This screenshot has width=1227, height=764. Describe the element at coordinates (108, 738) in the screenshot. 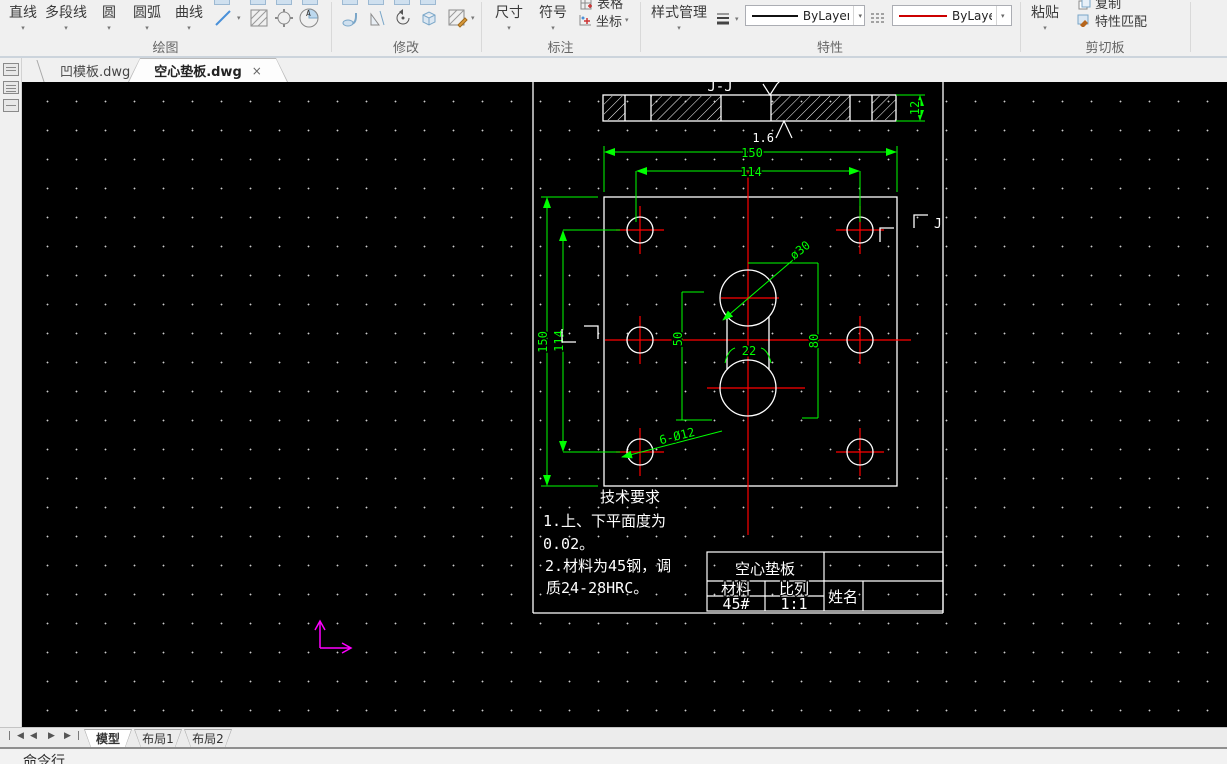

I see `tab-model: 模型` at that location.